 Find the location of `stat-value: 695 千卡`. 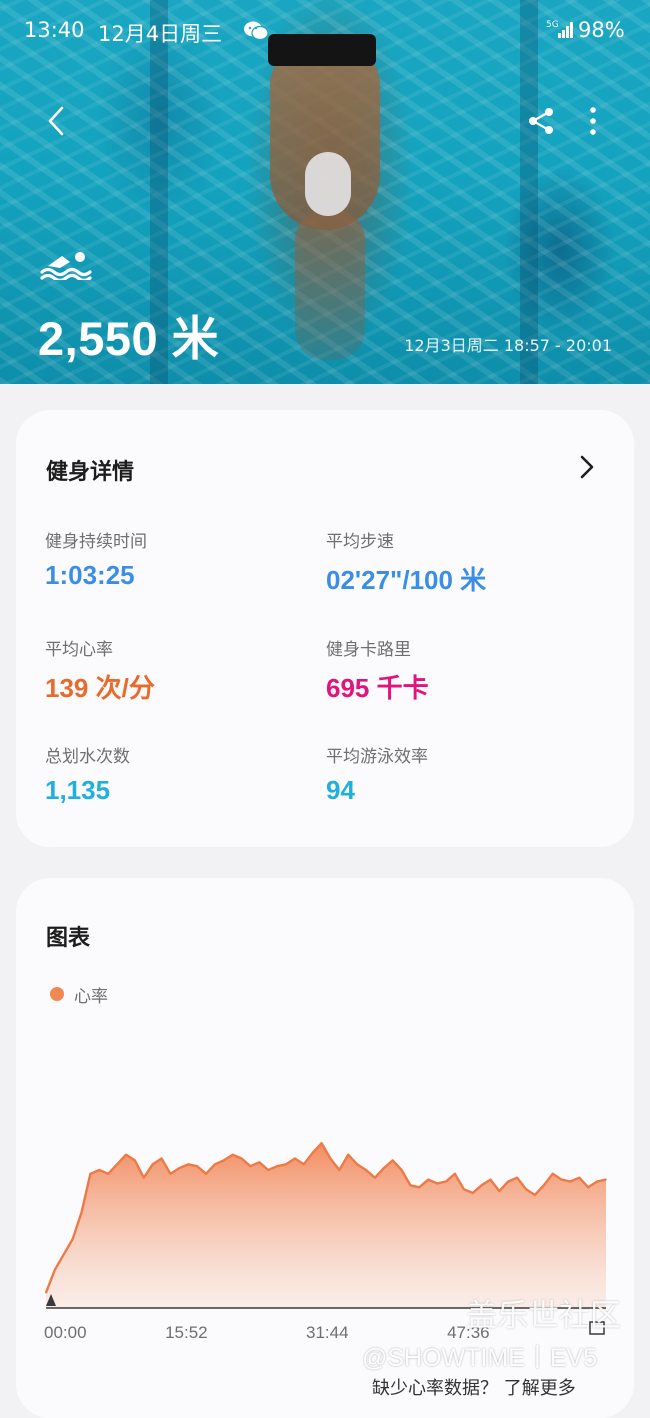

stat-value: 695 千卡 is located at coordinates (377, 688).